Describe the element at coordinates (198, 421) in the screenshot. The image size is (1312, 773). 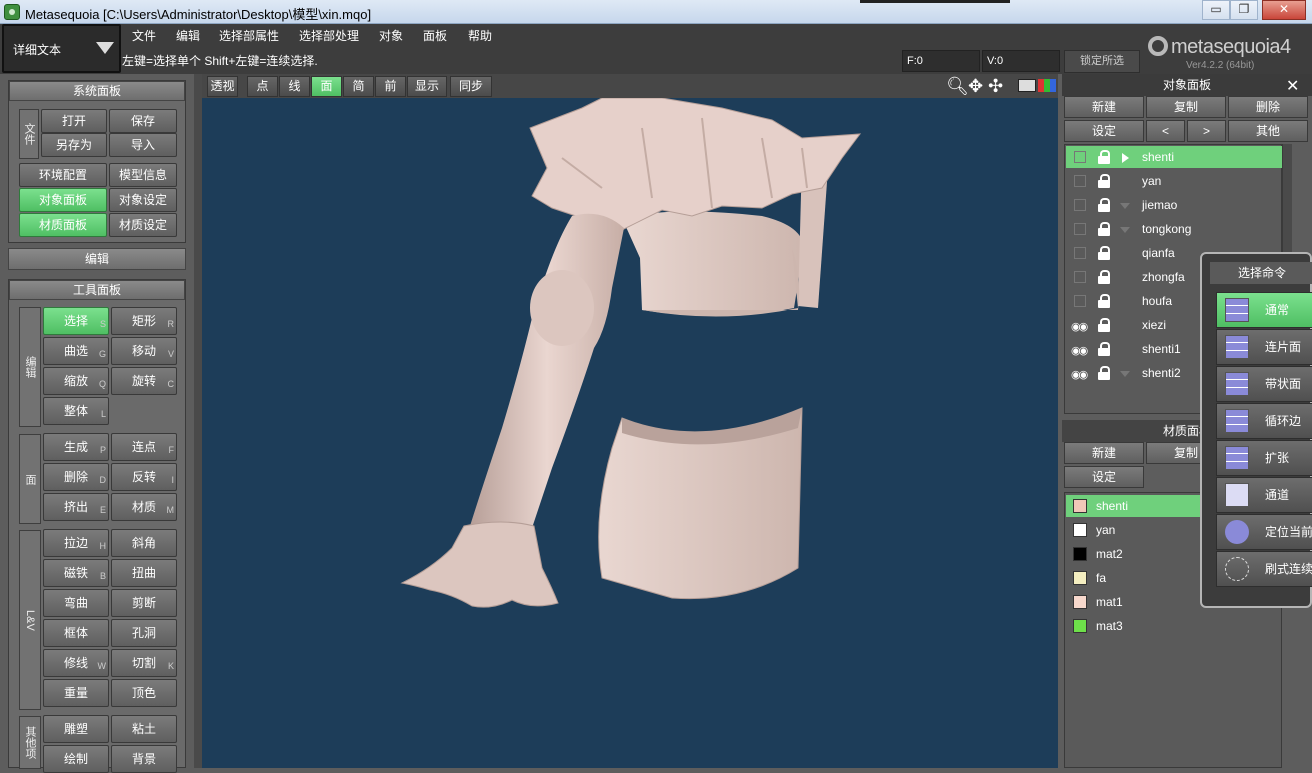
I see `left-panel-scrollbar` at that location.